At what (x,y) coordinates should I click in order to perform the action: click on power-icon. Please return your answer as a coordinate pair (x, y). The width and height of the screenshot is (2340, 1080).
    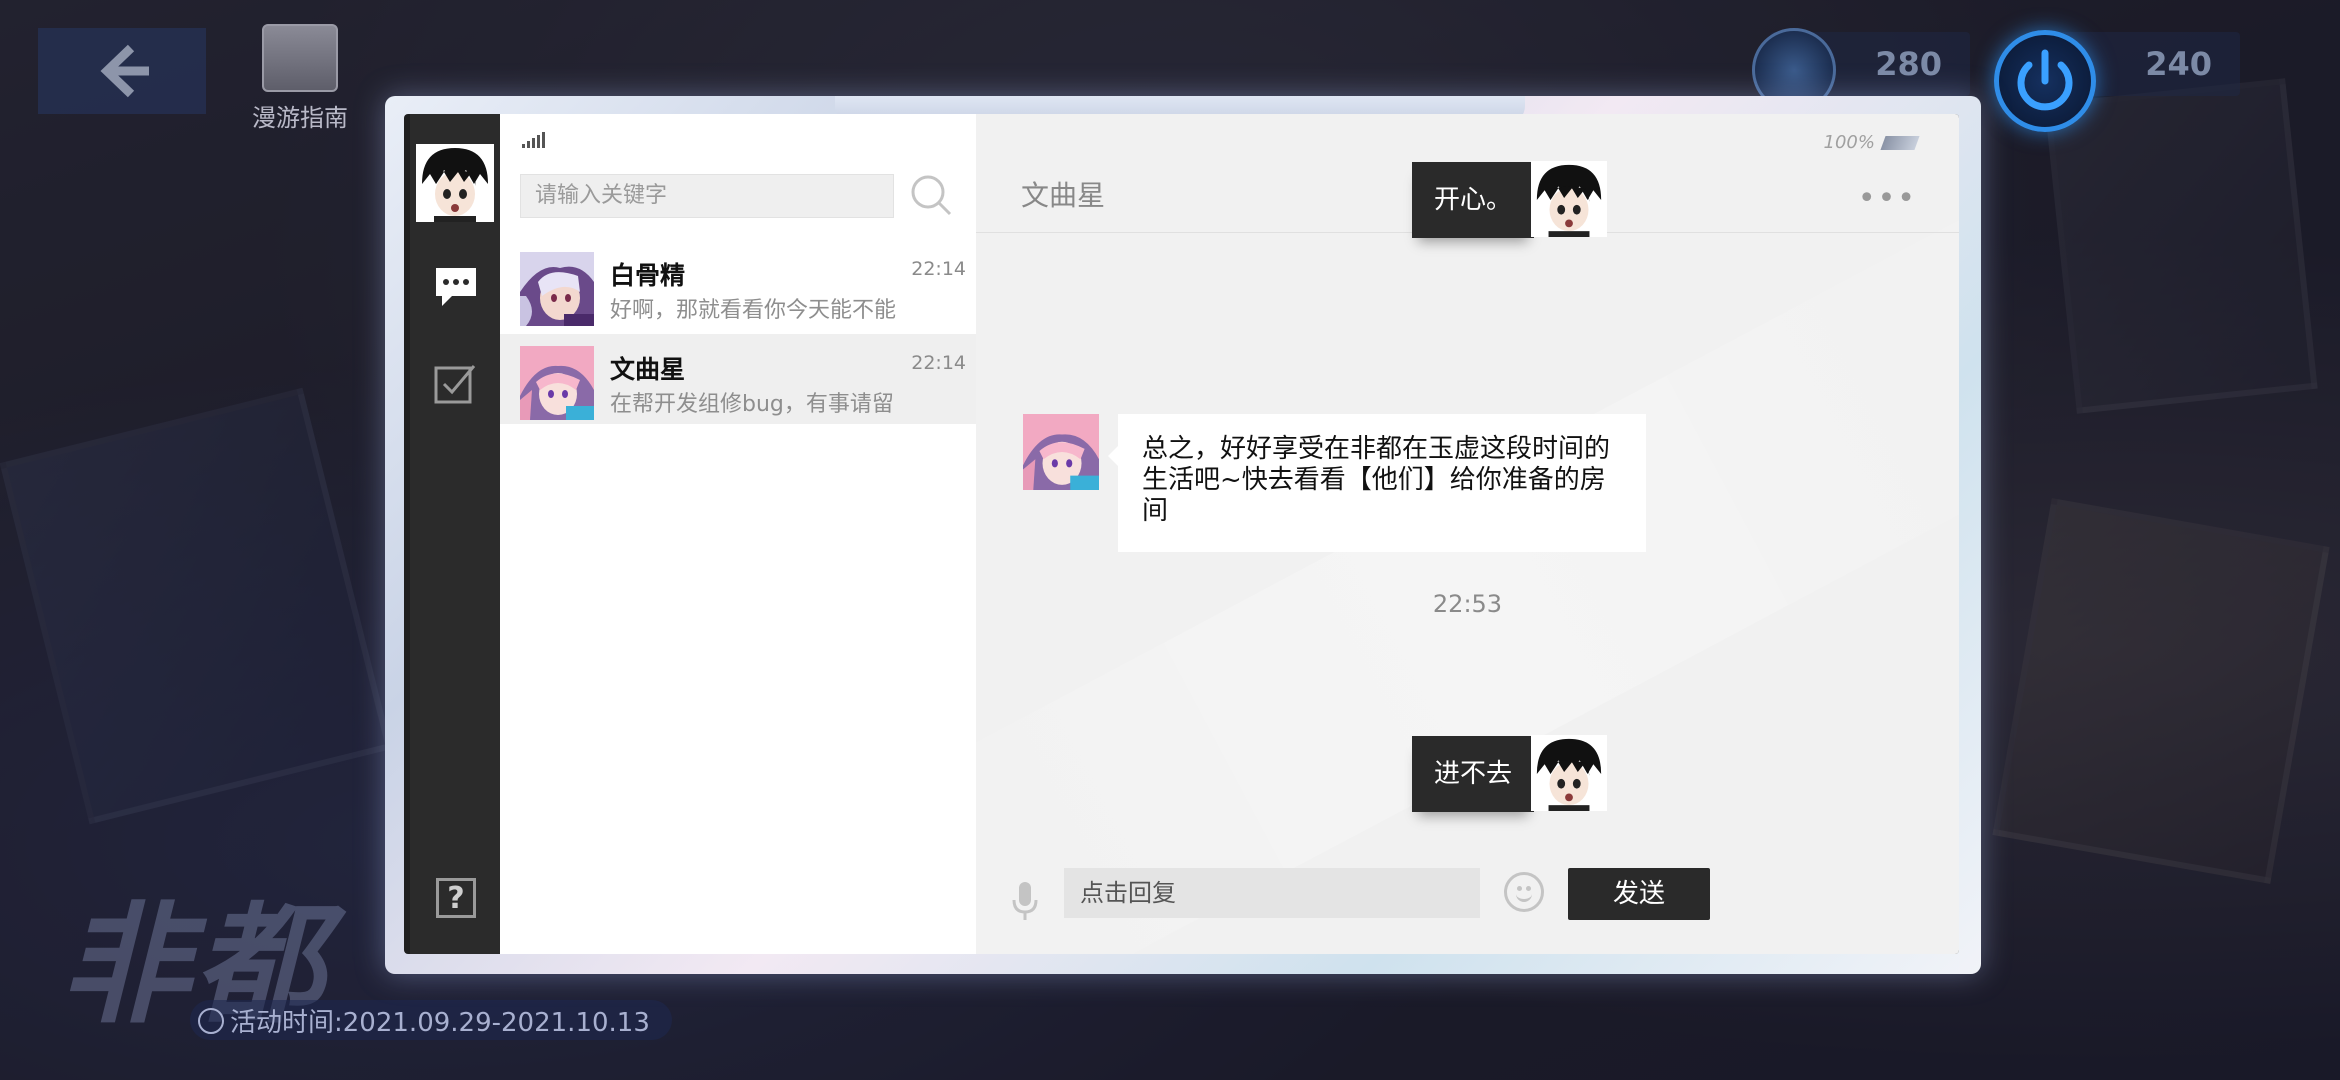
    Looking at the image, I should click on (2045, 80).